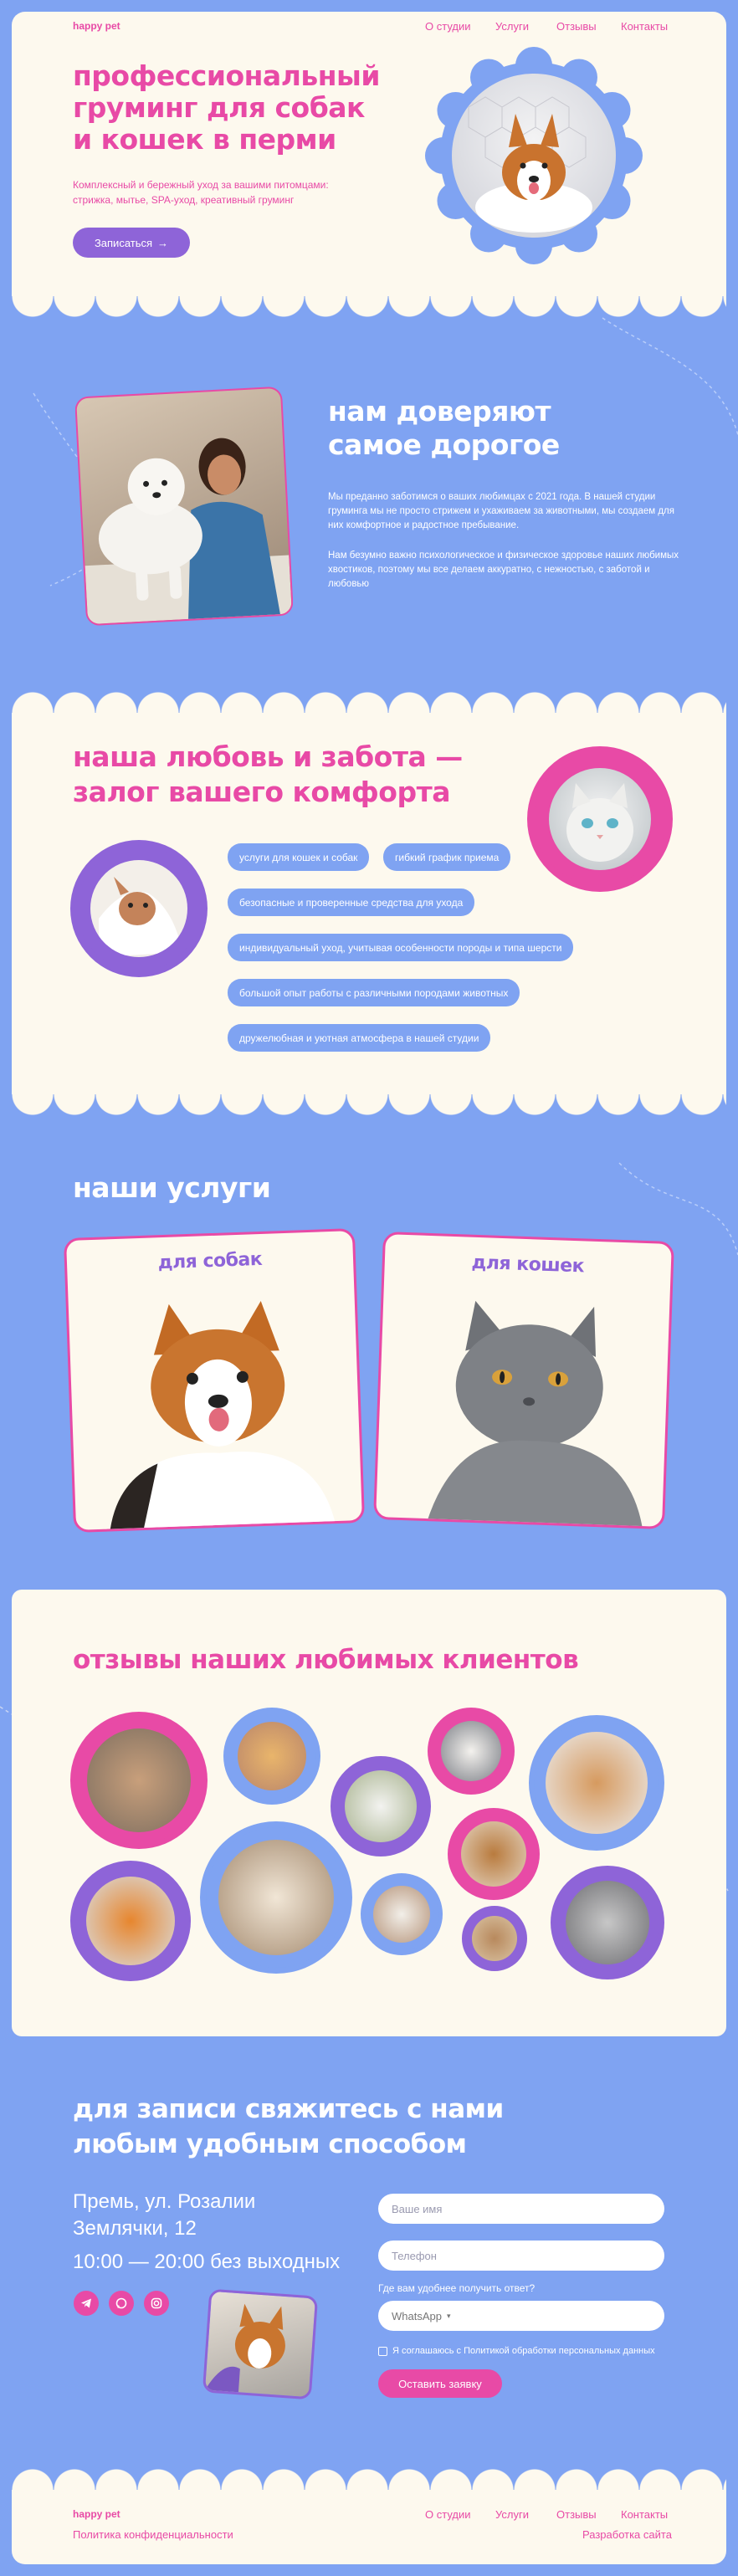  I want to click on hero-cta-label: Записаться, so click(123, 243).